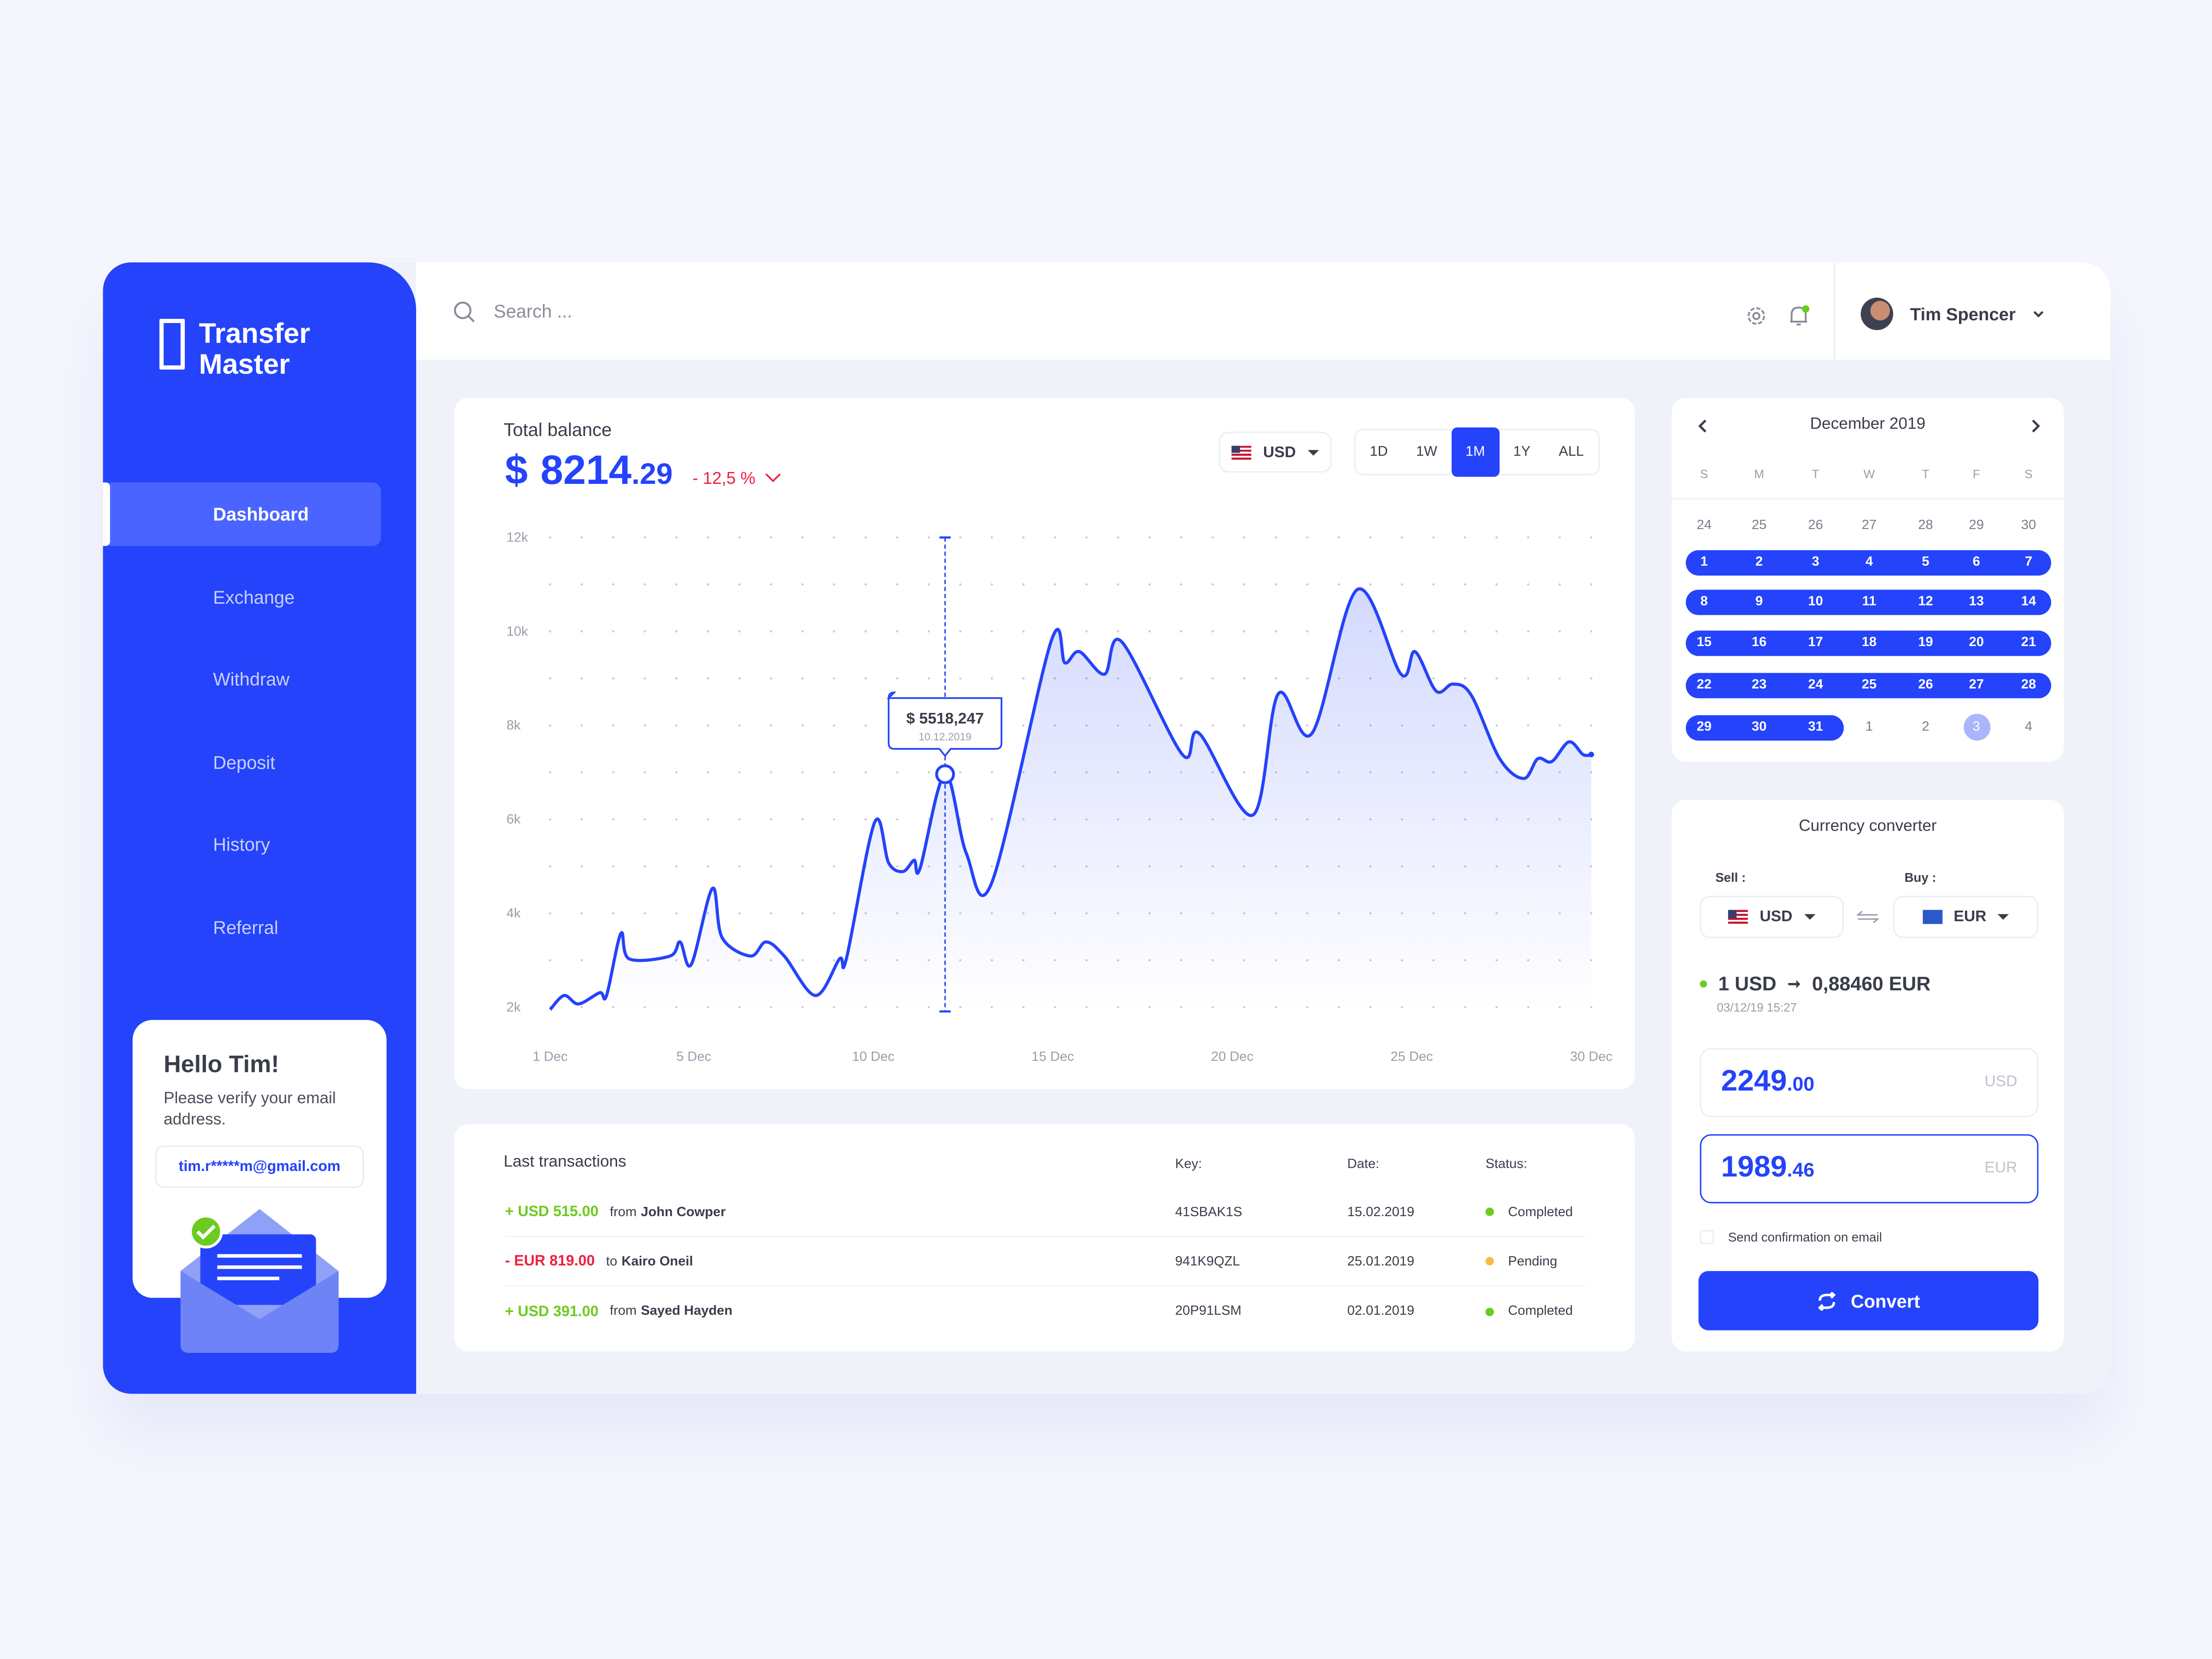 This screenshot has height=1659, width=2212. I want to click on calendar-day: 12, so click(1925, 602).